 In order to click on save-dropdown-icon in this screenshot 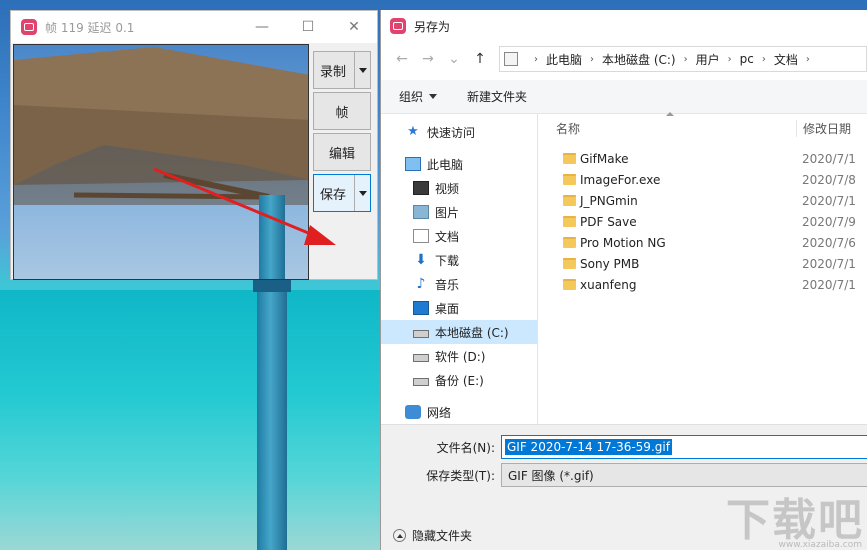, I will do `click(362, 193)`.